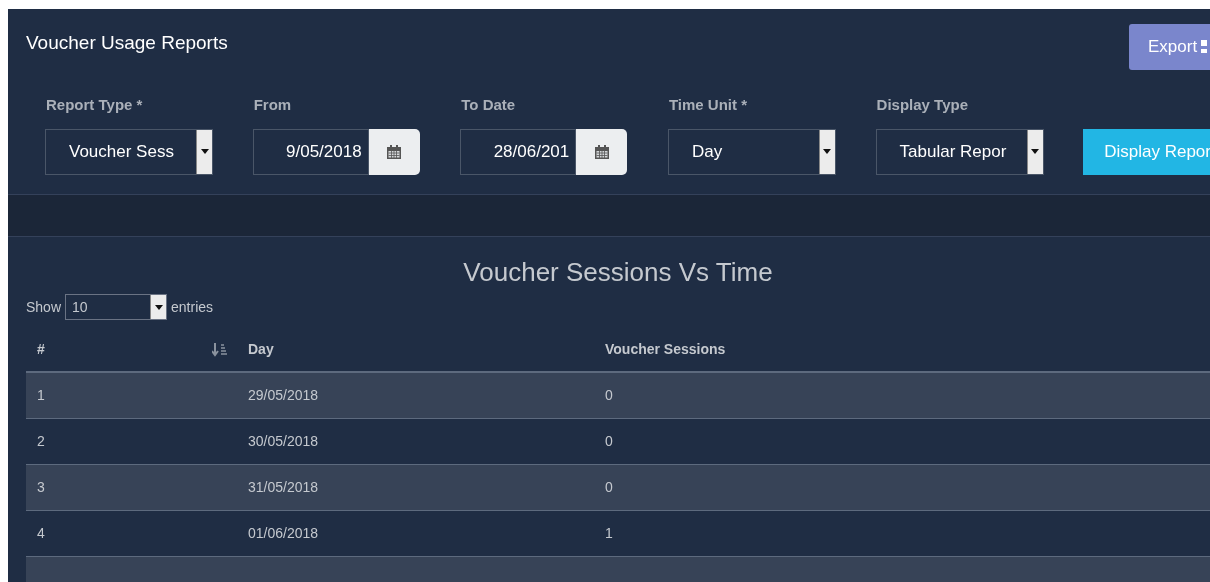  I want to click on table-cell: 3, so click(41, 486).